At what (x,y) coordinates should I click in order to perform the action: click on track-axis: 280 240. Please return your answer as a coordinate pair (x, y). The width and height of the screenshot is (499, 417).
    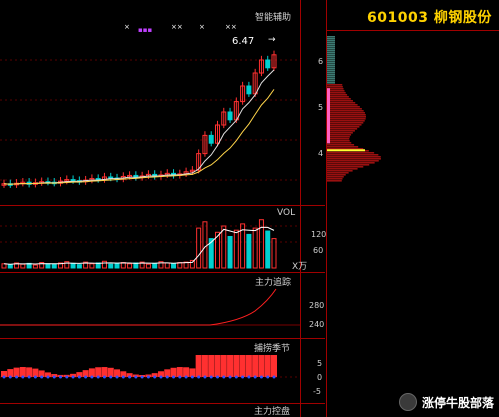
    Looking at the image, I should click on (313, 305).